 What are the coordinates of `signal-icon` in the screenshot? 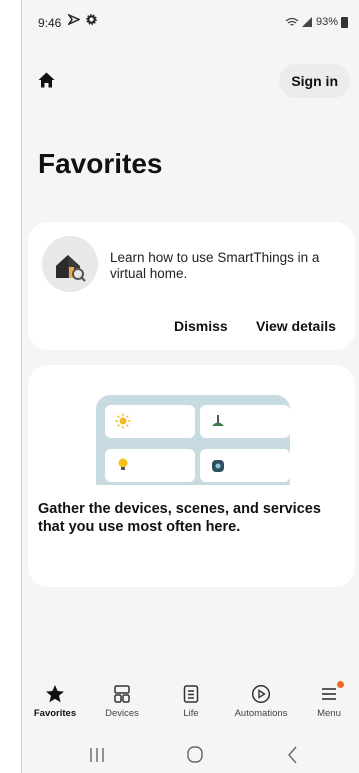 It's located at (306, 22).